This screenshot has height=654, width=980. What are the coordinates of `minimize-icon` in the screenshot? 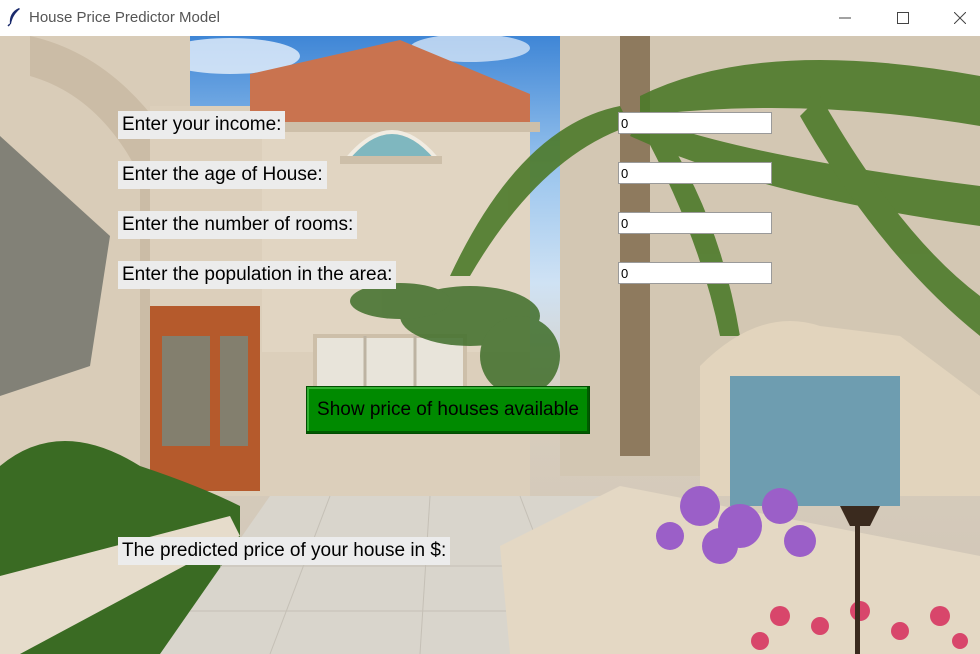 It's located at (845, 18).